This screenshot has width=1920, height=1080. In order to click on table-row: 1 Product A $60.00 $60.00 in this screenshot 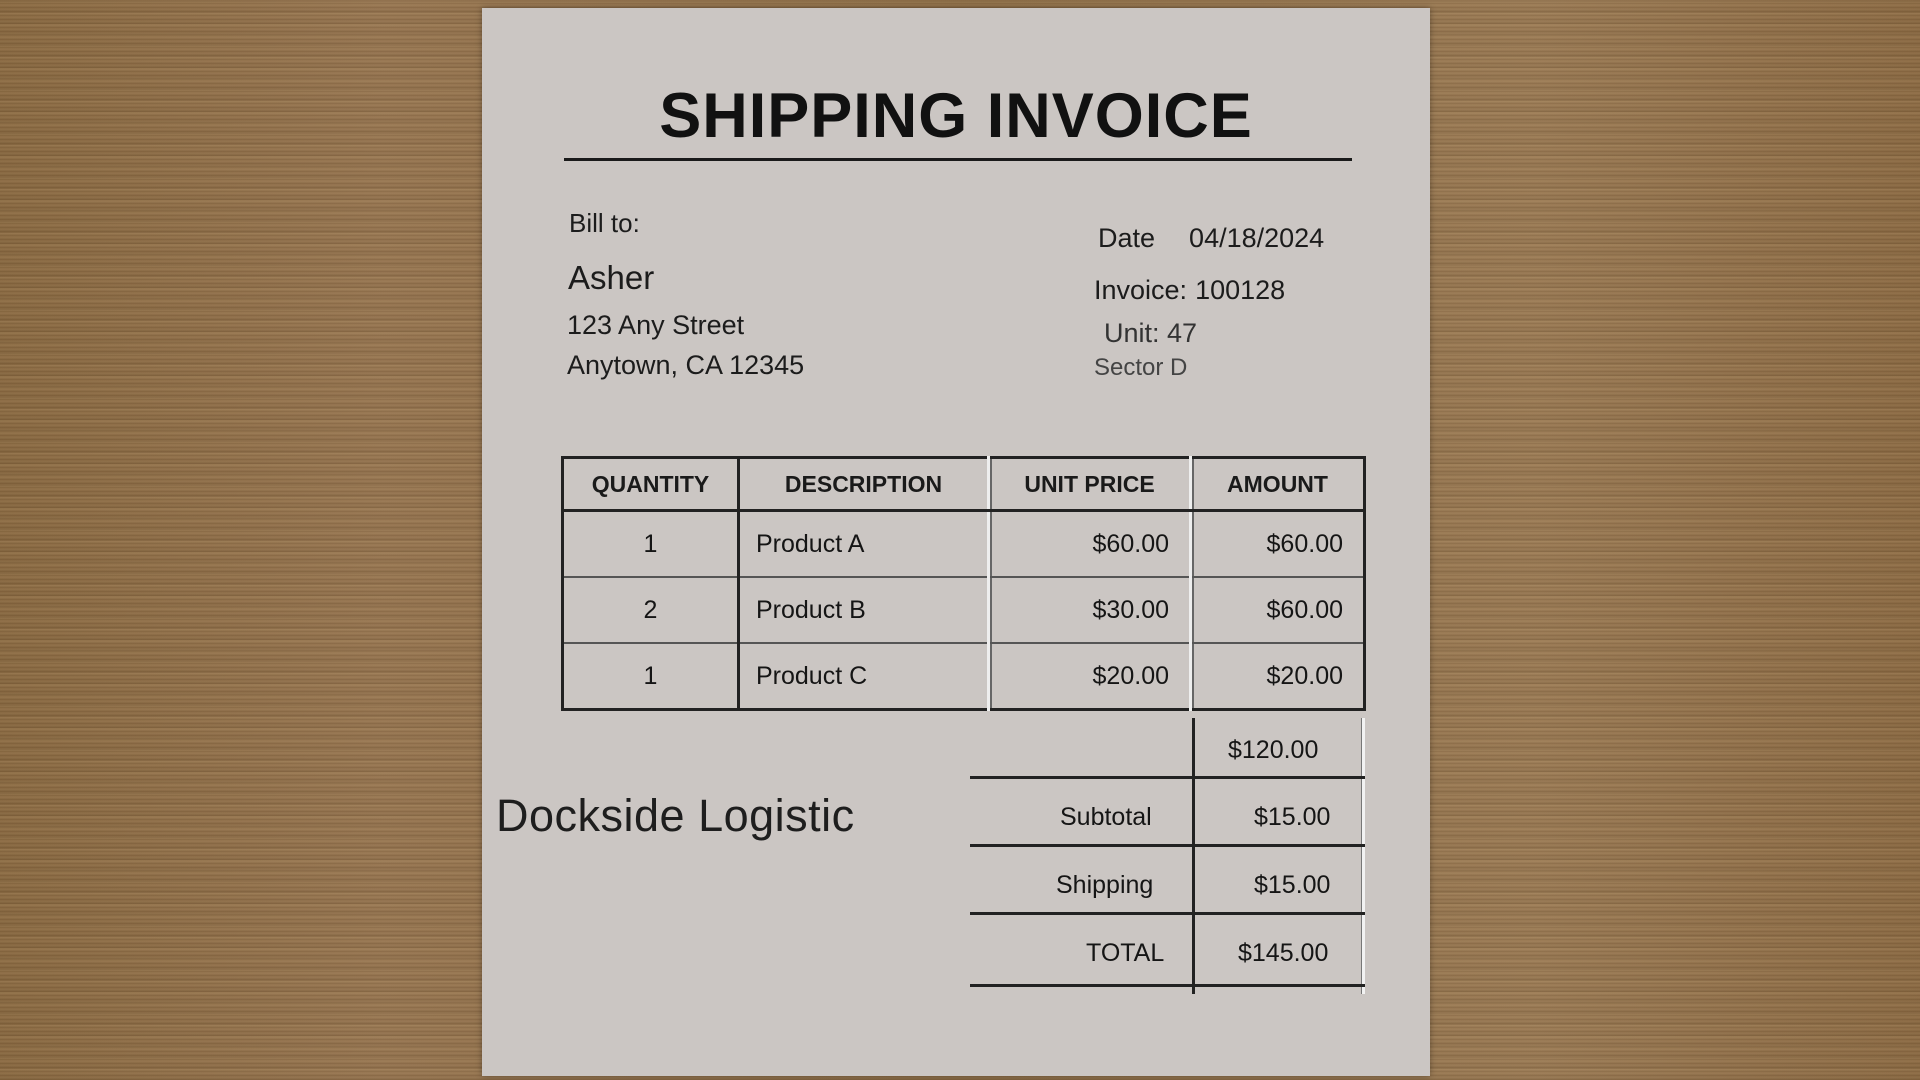, I will do `click(963, 544)`.